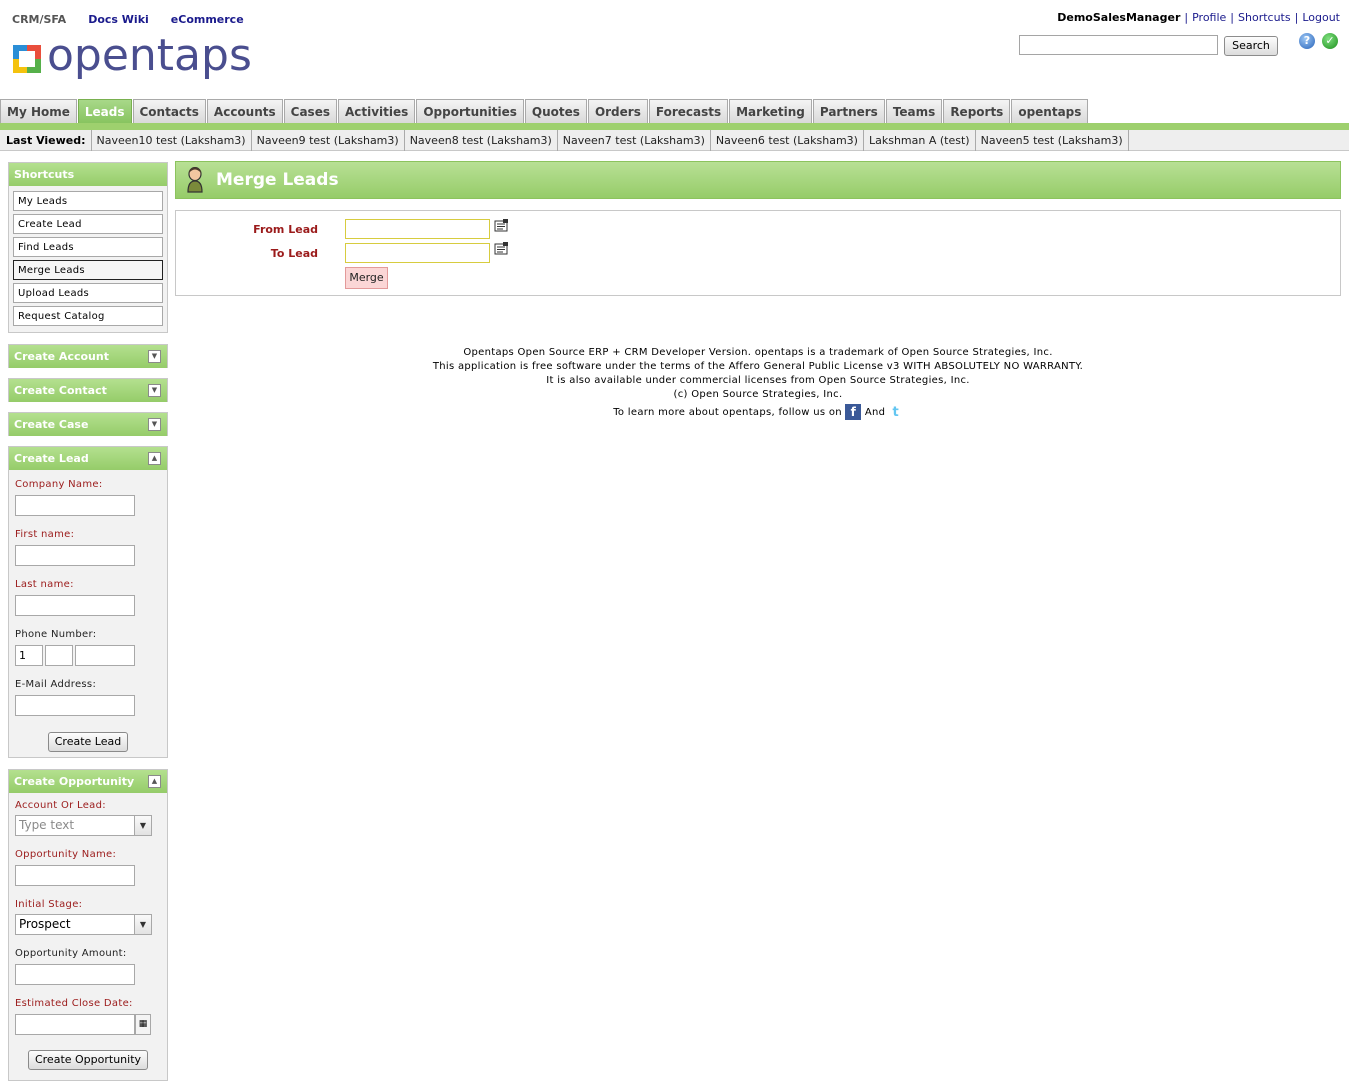 This screenshot has height=1091, width=1349. Describe the element at coordinates (172, 140) in the screenshot. I see `last-viewed-item: Naveen10 test (Laksham3)` at that location.